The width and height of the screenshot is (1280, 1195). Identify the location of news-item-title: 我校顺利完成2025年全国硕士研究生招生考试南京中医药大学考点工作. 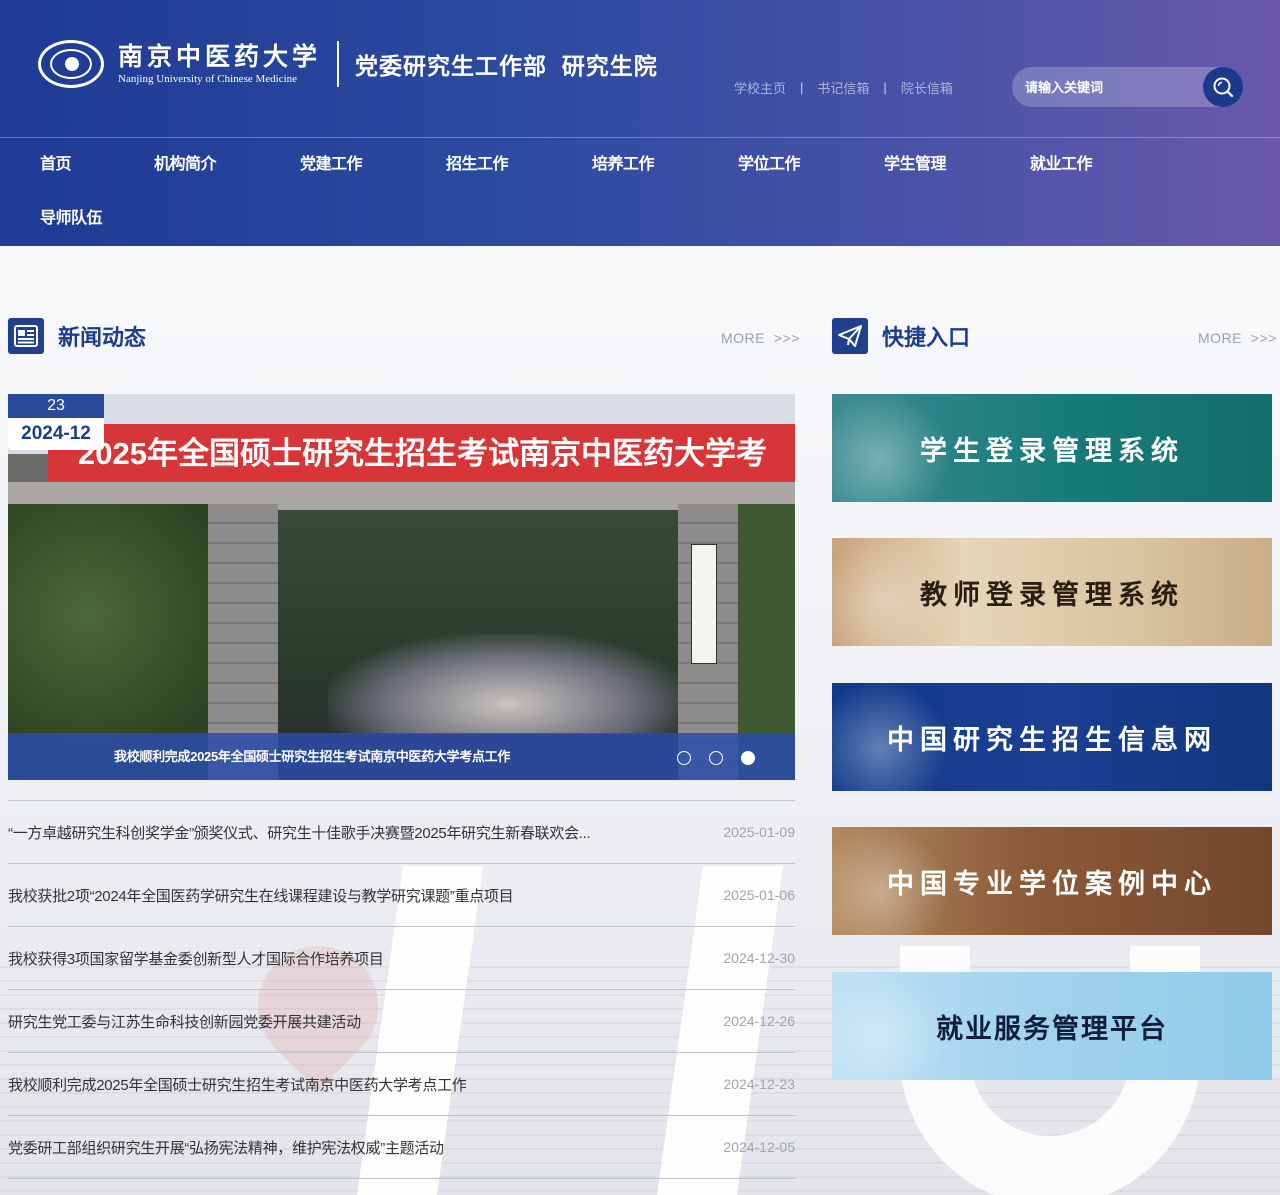
(237, 1084).